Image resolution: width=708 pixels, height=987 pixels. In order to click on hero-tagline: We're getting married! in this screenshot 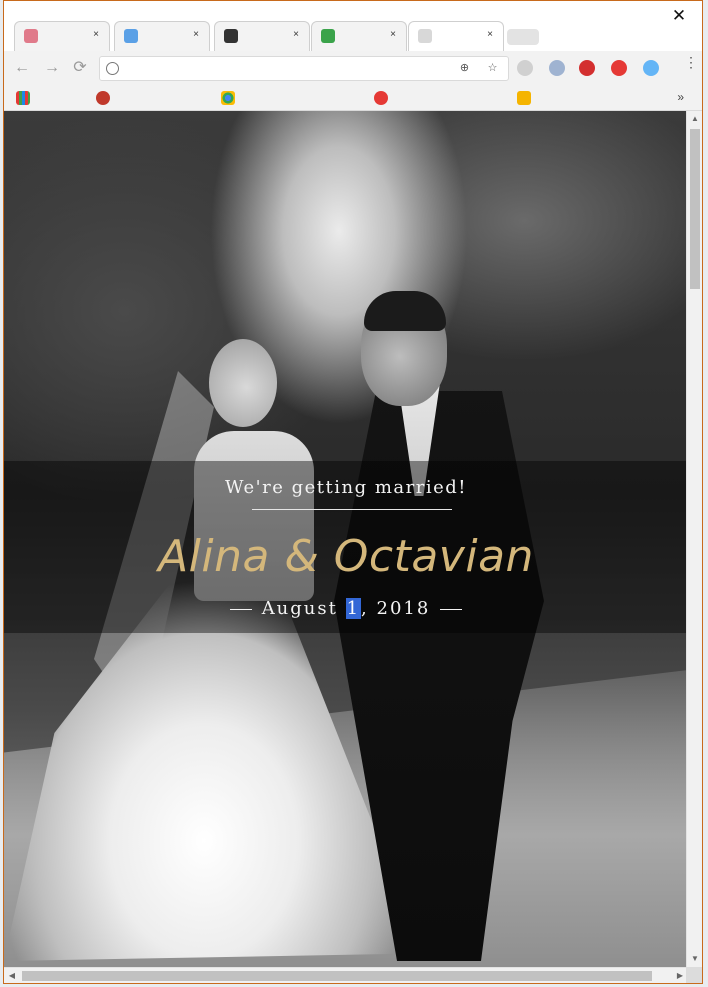, I will do `click(346, 487)`.